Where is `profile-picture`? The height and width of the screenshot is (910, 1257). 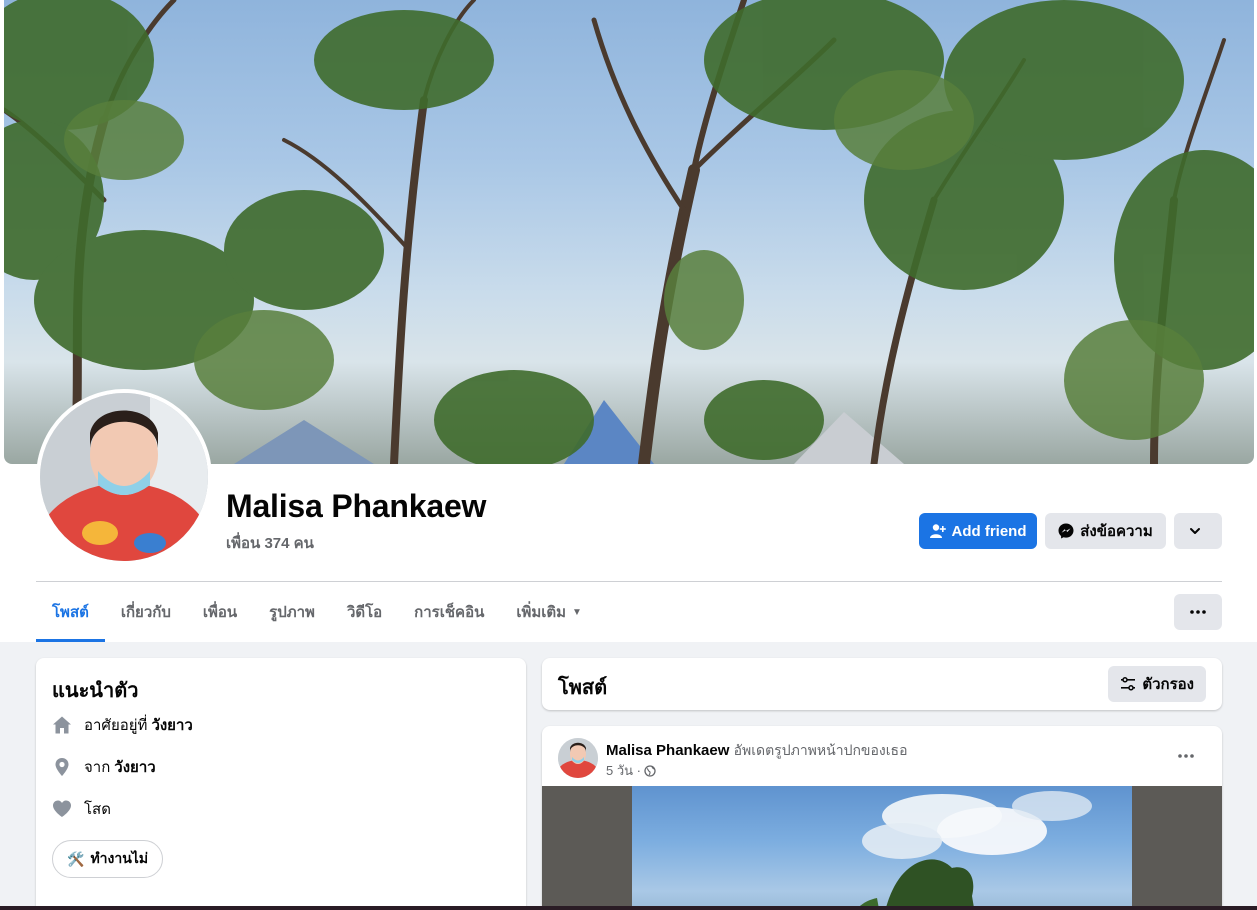
profile-picture is located at coordinates (124, 477).